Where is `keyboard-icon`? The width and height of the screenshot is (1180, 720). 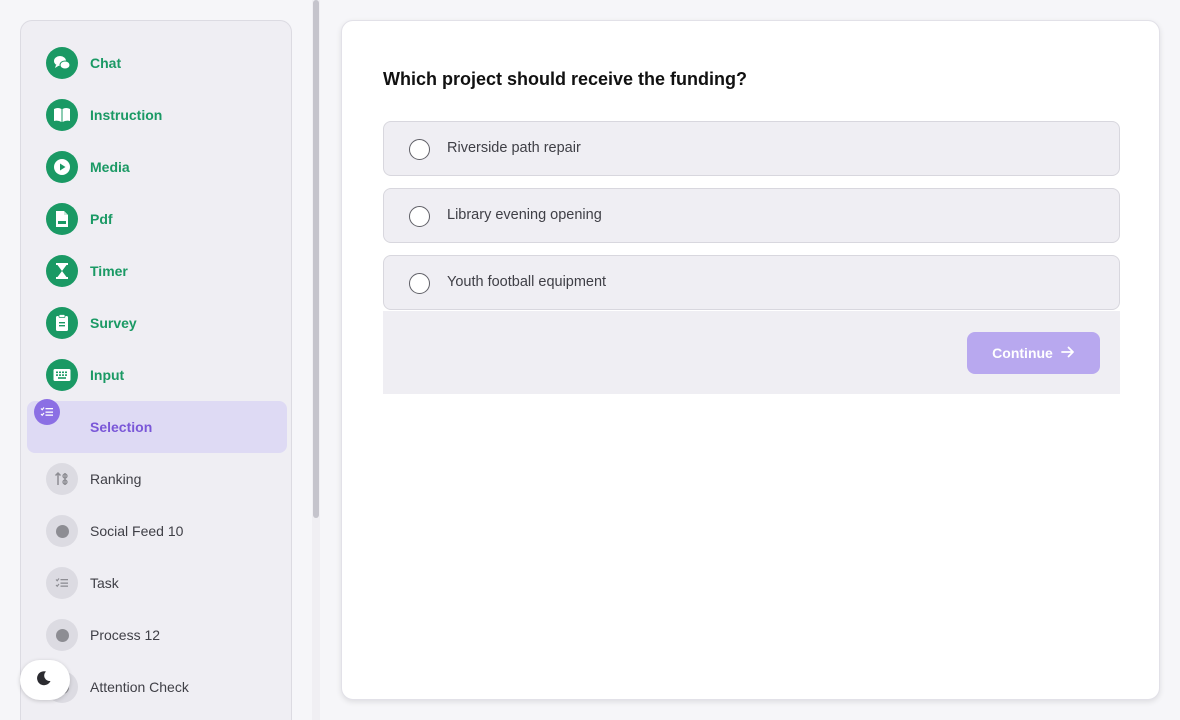
keyboard-icon is located at coordinates (62, 375).